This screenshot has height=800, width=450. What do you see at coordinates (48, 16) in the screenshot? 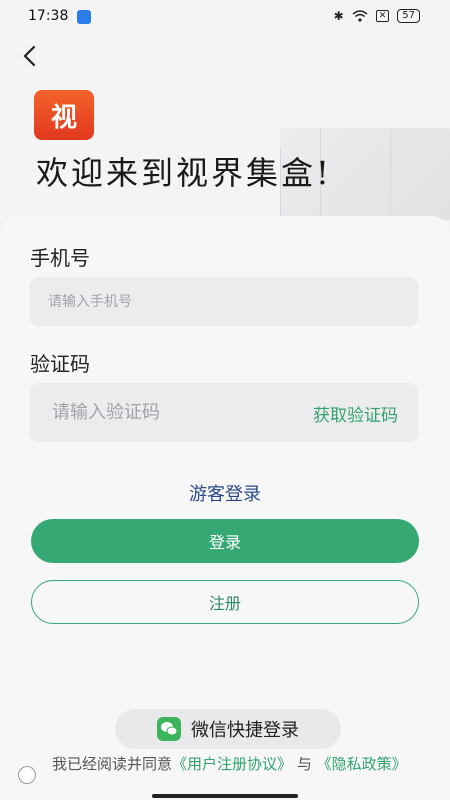
I see `status-time: 17:38` at bounding box center [48, 16].